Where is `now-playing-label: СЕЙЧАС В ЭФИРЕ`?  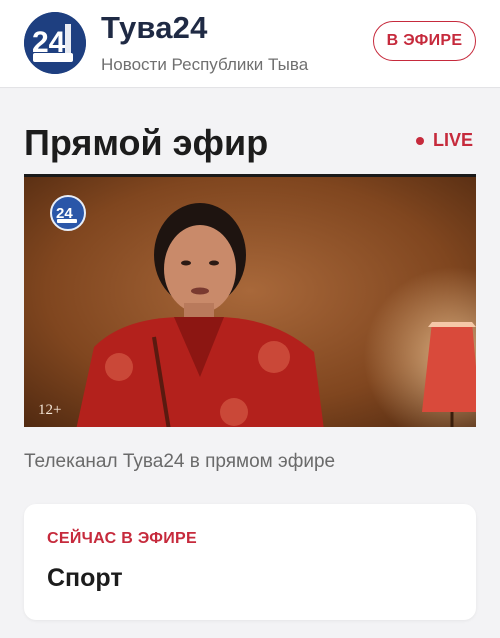 now-playing-label: СЕЙЧАС В ЭФИРЕ is located at coordinates (122, 538).